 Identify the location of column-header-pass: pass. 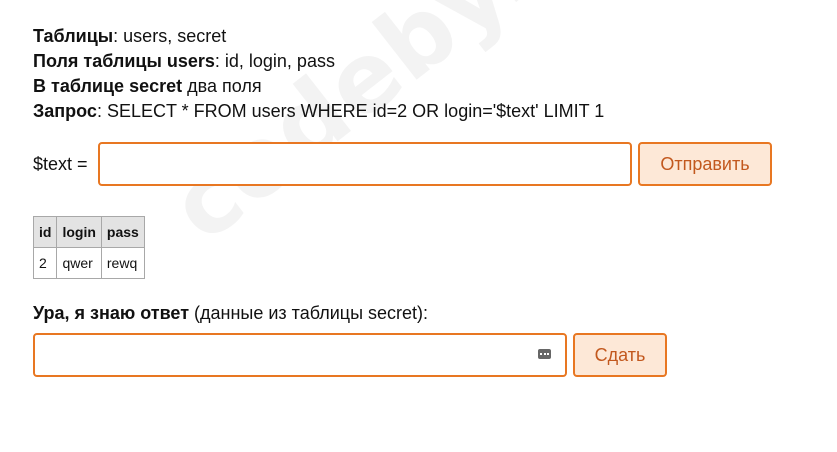
(122, 232).